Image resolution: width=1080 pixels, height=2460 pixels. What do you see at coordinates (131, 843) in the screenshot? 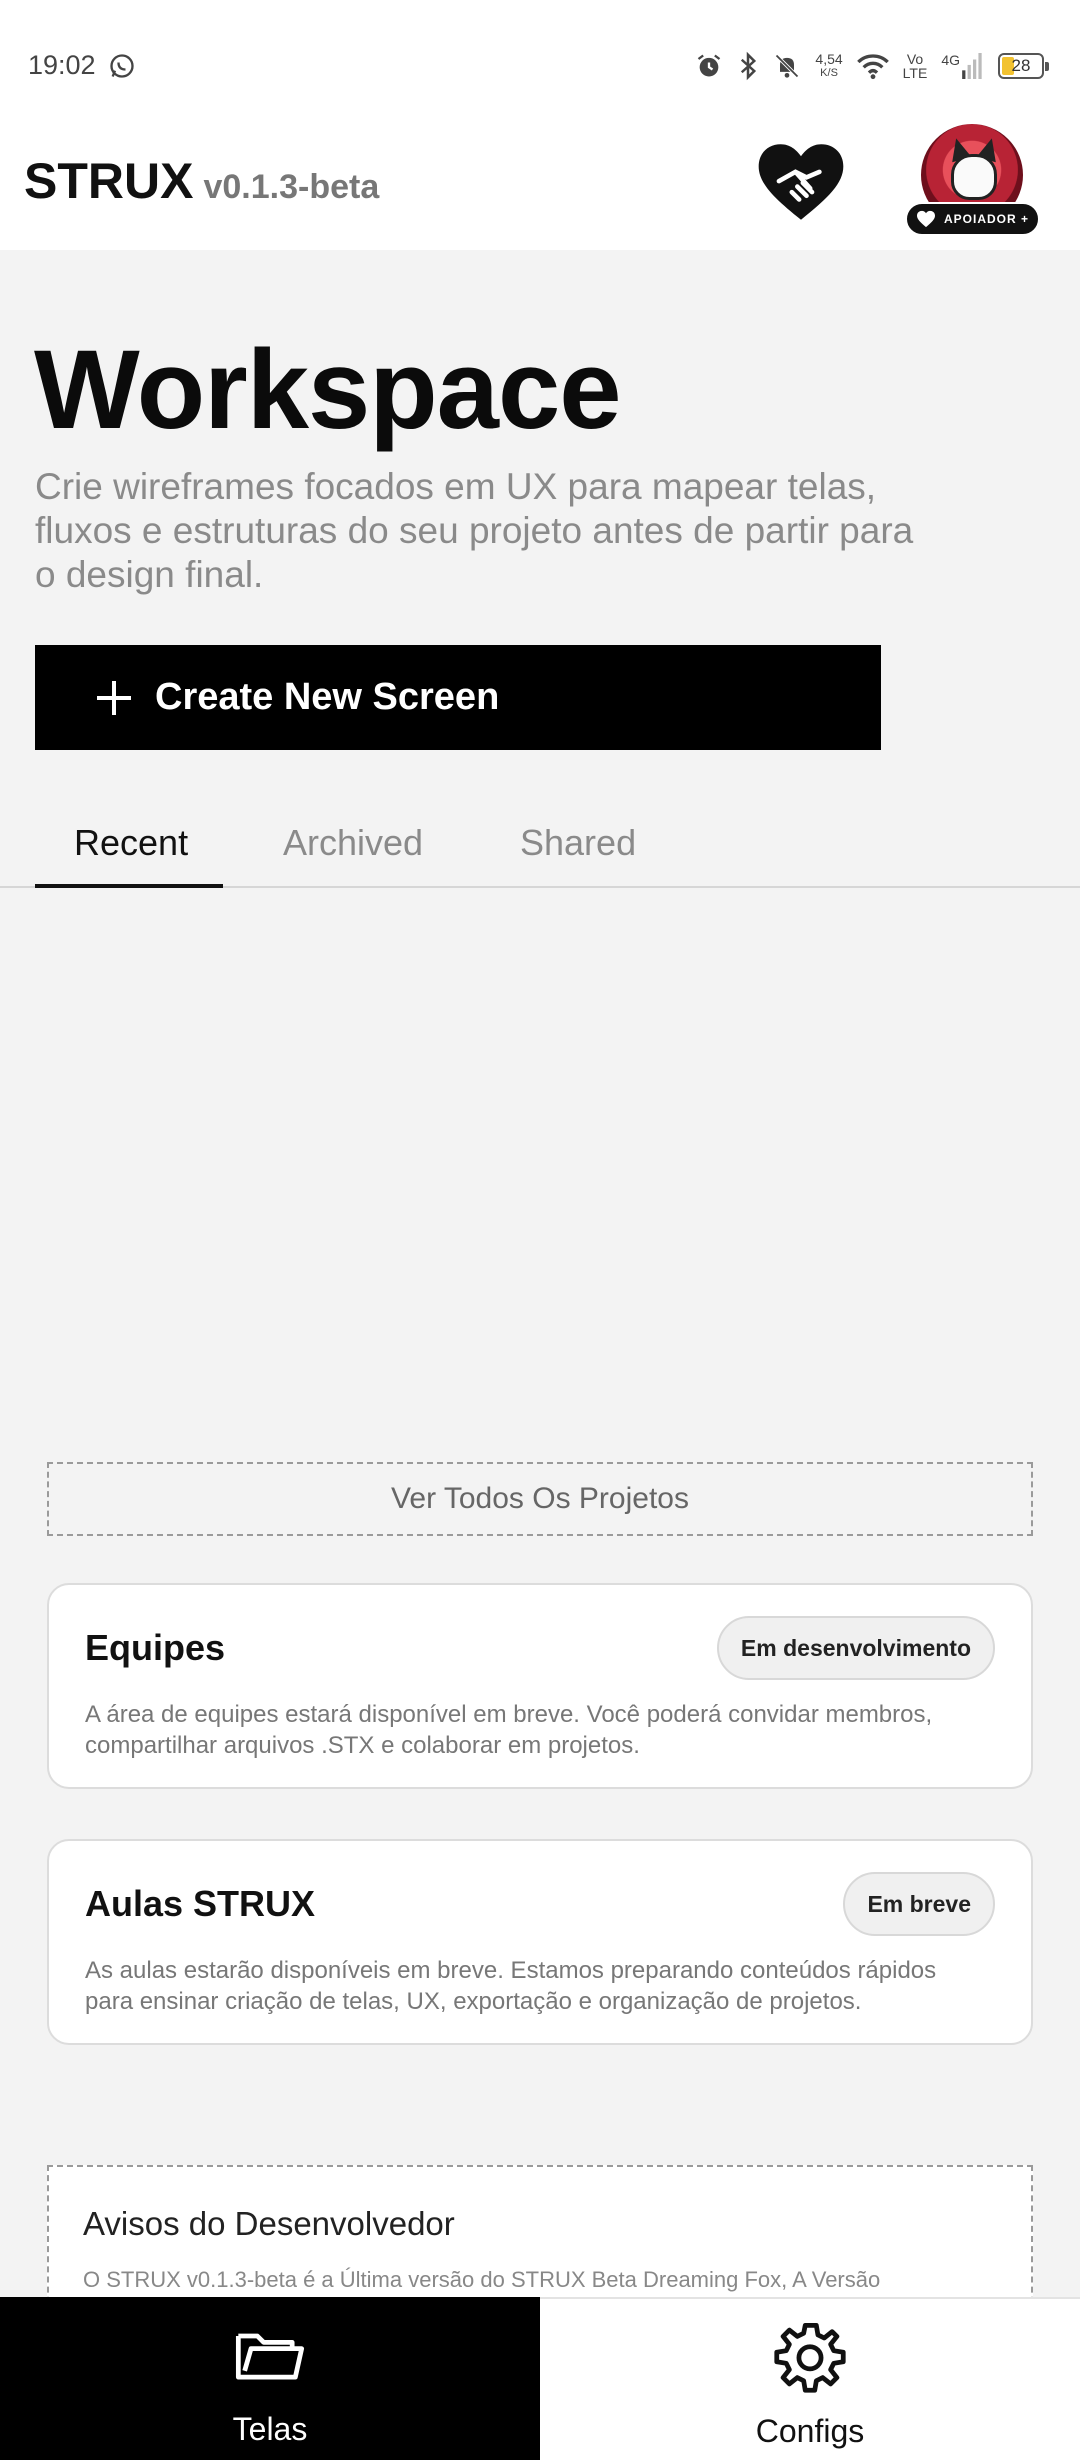
I see `tab-recent: Recent` at bounding box center [131, 843].